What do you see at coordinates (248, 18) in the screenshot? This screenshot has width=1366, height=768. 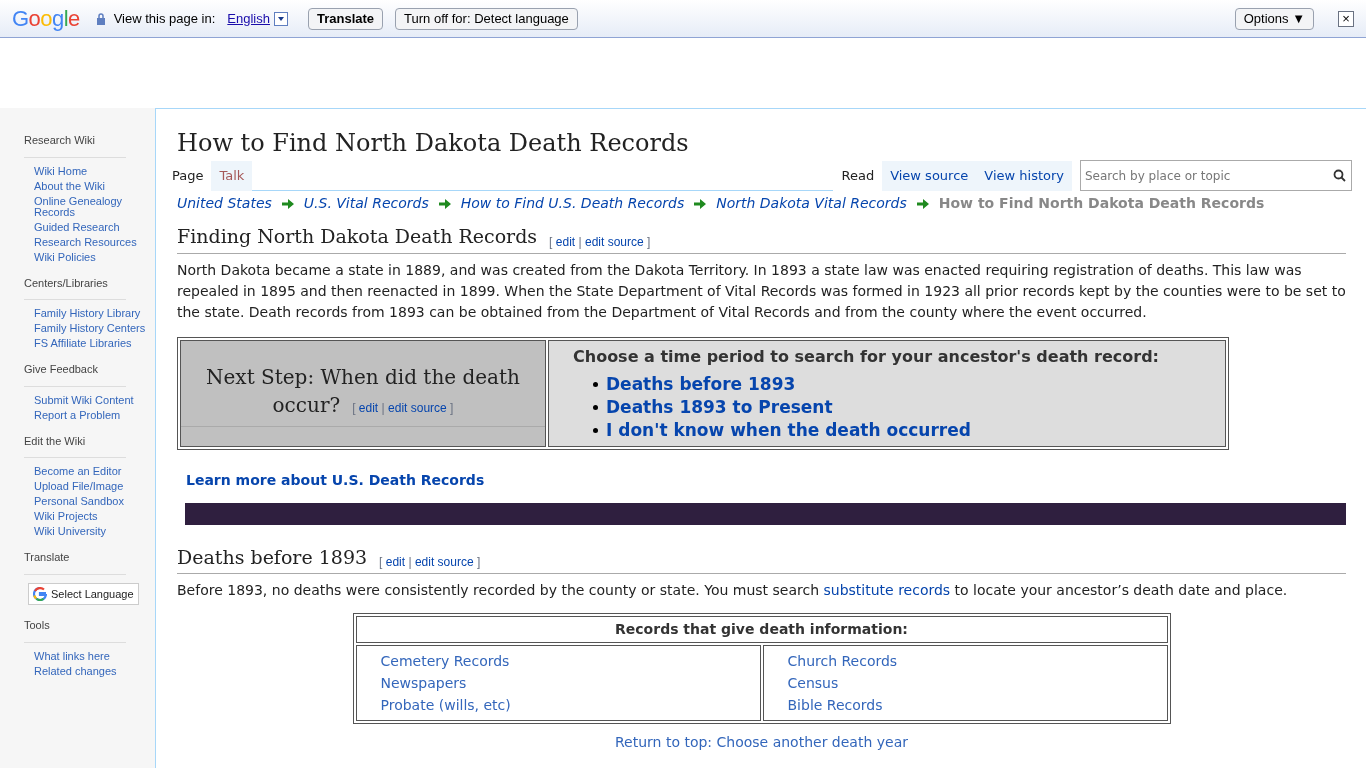 I see `language-link: English` at bounding box center [248, 18].